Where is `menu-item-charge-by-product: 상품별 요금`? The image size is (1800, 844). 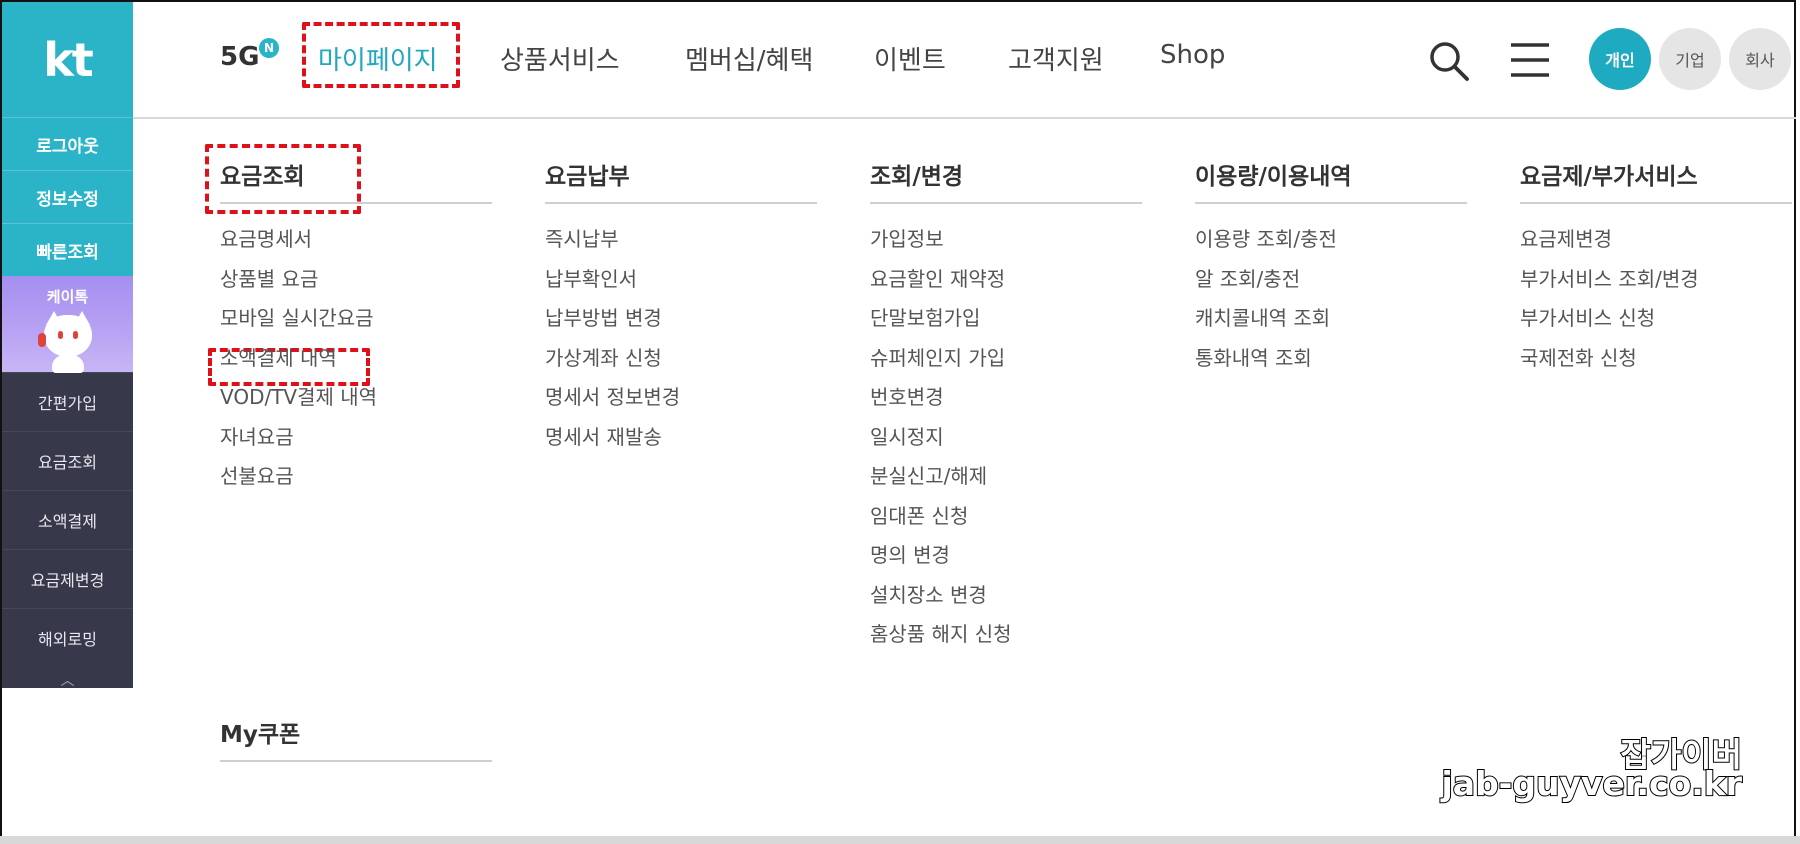
menu-item-charge-by-product: 상품별 요금 is located at coordinates (356, 284).